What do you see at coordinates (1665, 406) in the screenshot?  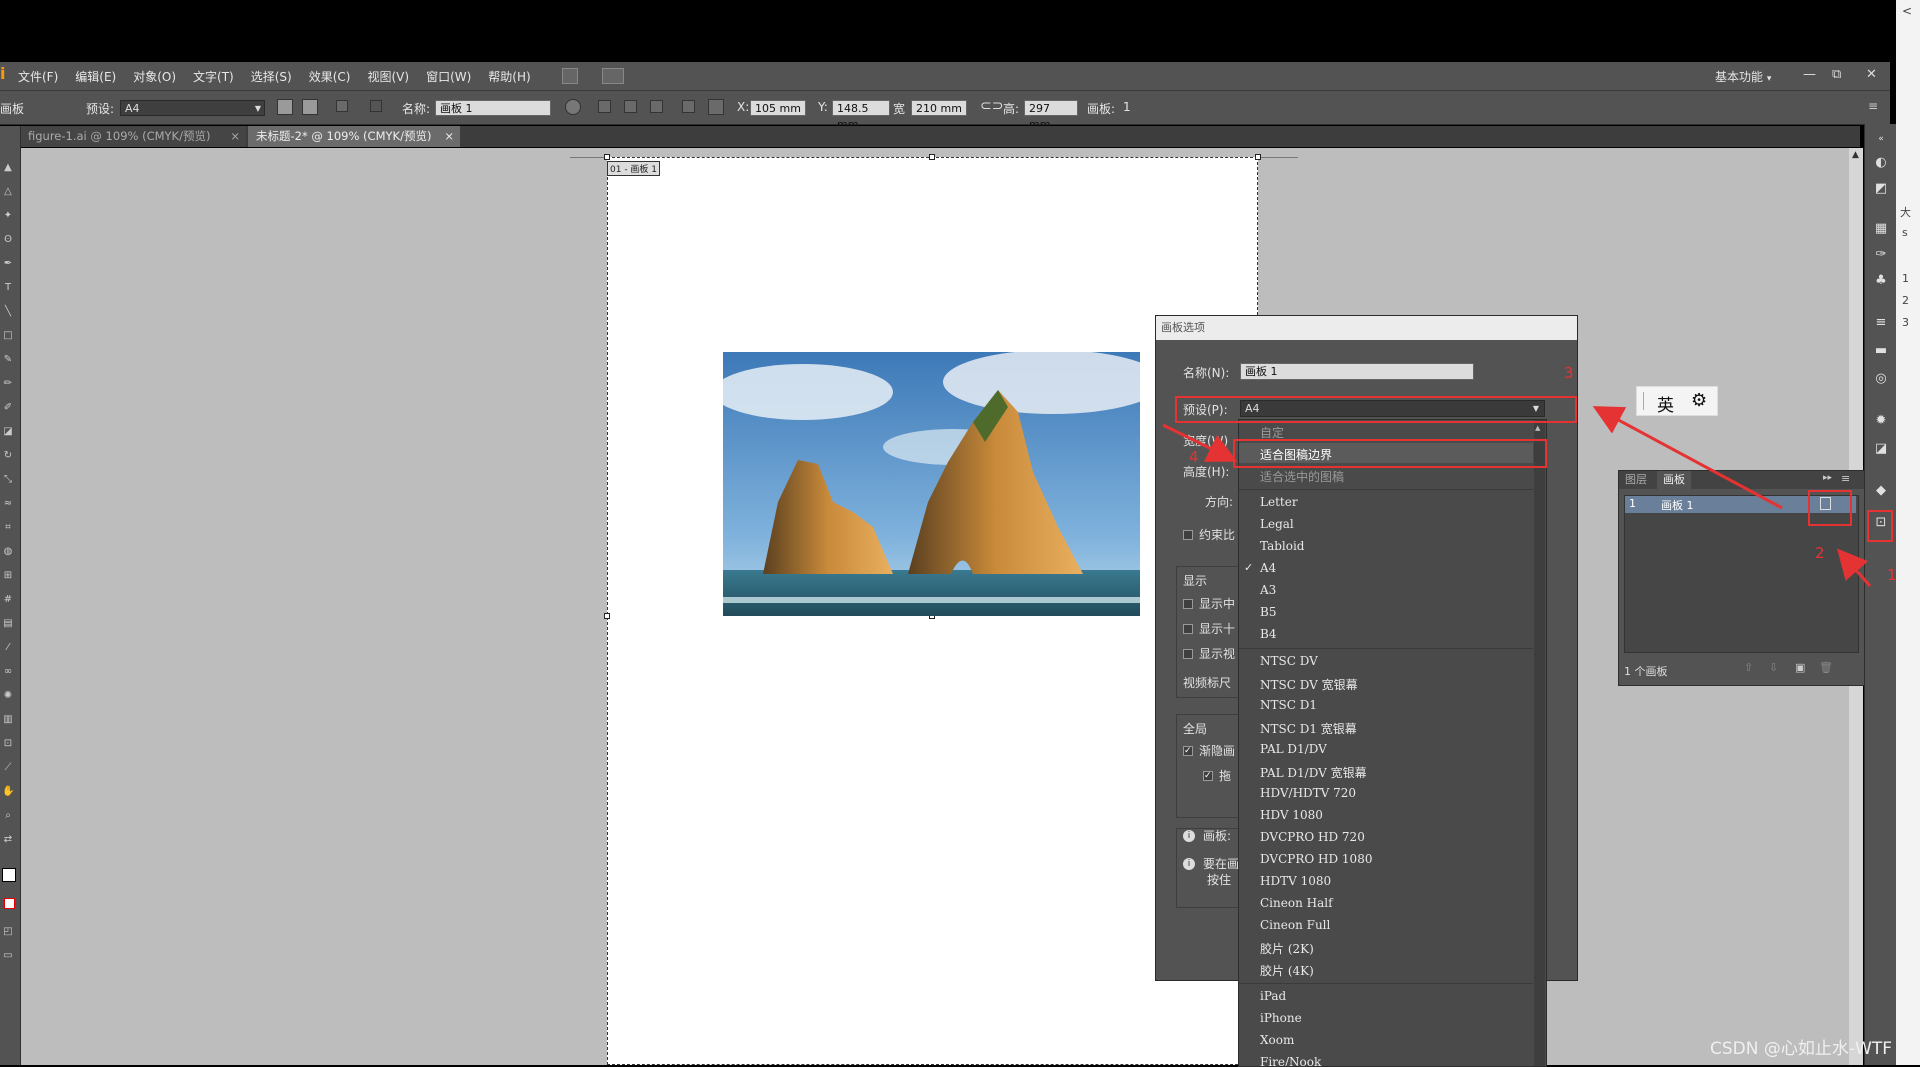 I see `ime-mode: 英` at bounding box center [1665, 406].